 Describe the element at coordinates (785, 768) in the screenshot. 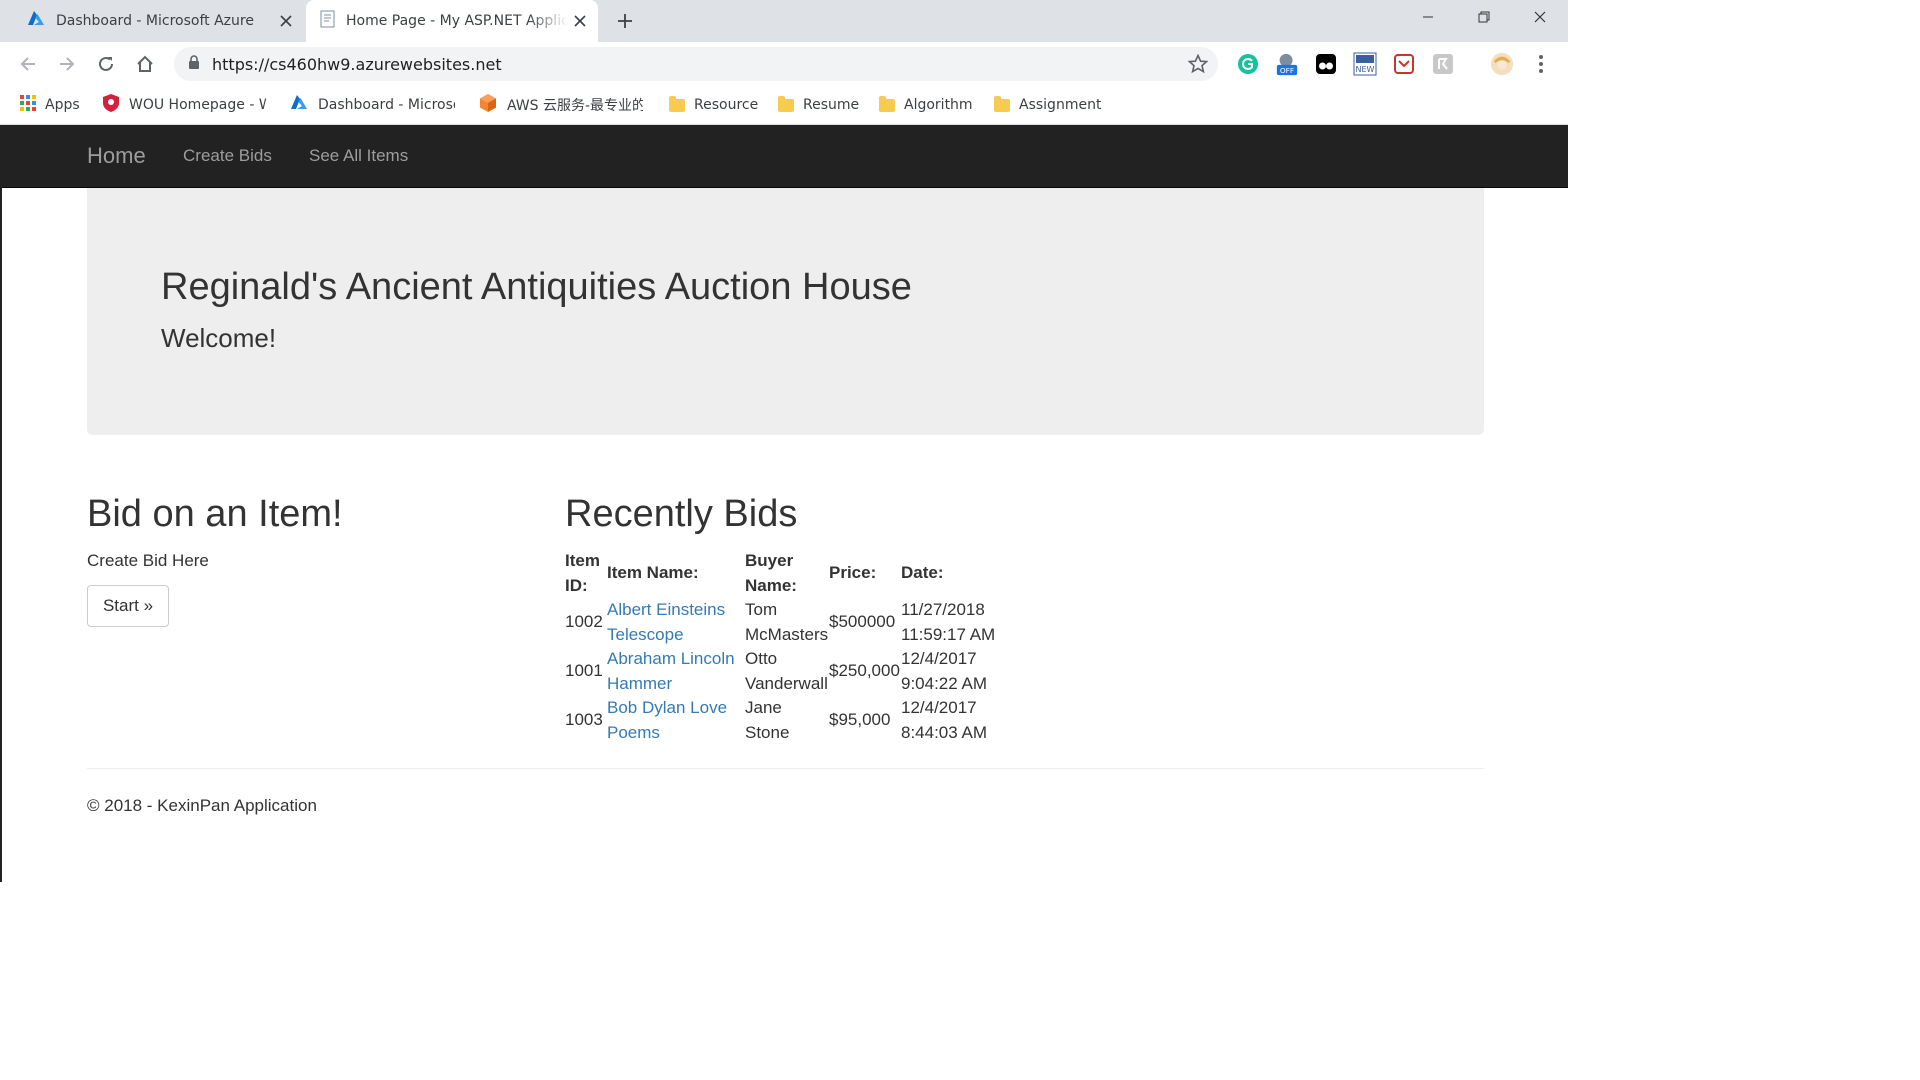

I see `footer-divider` at that location.